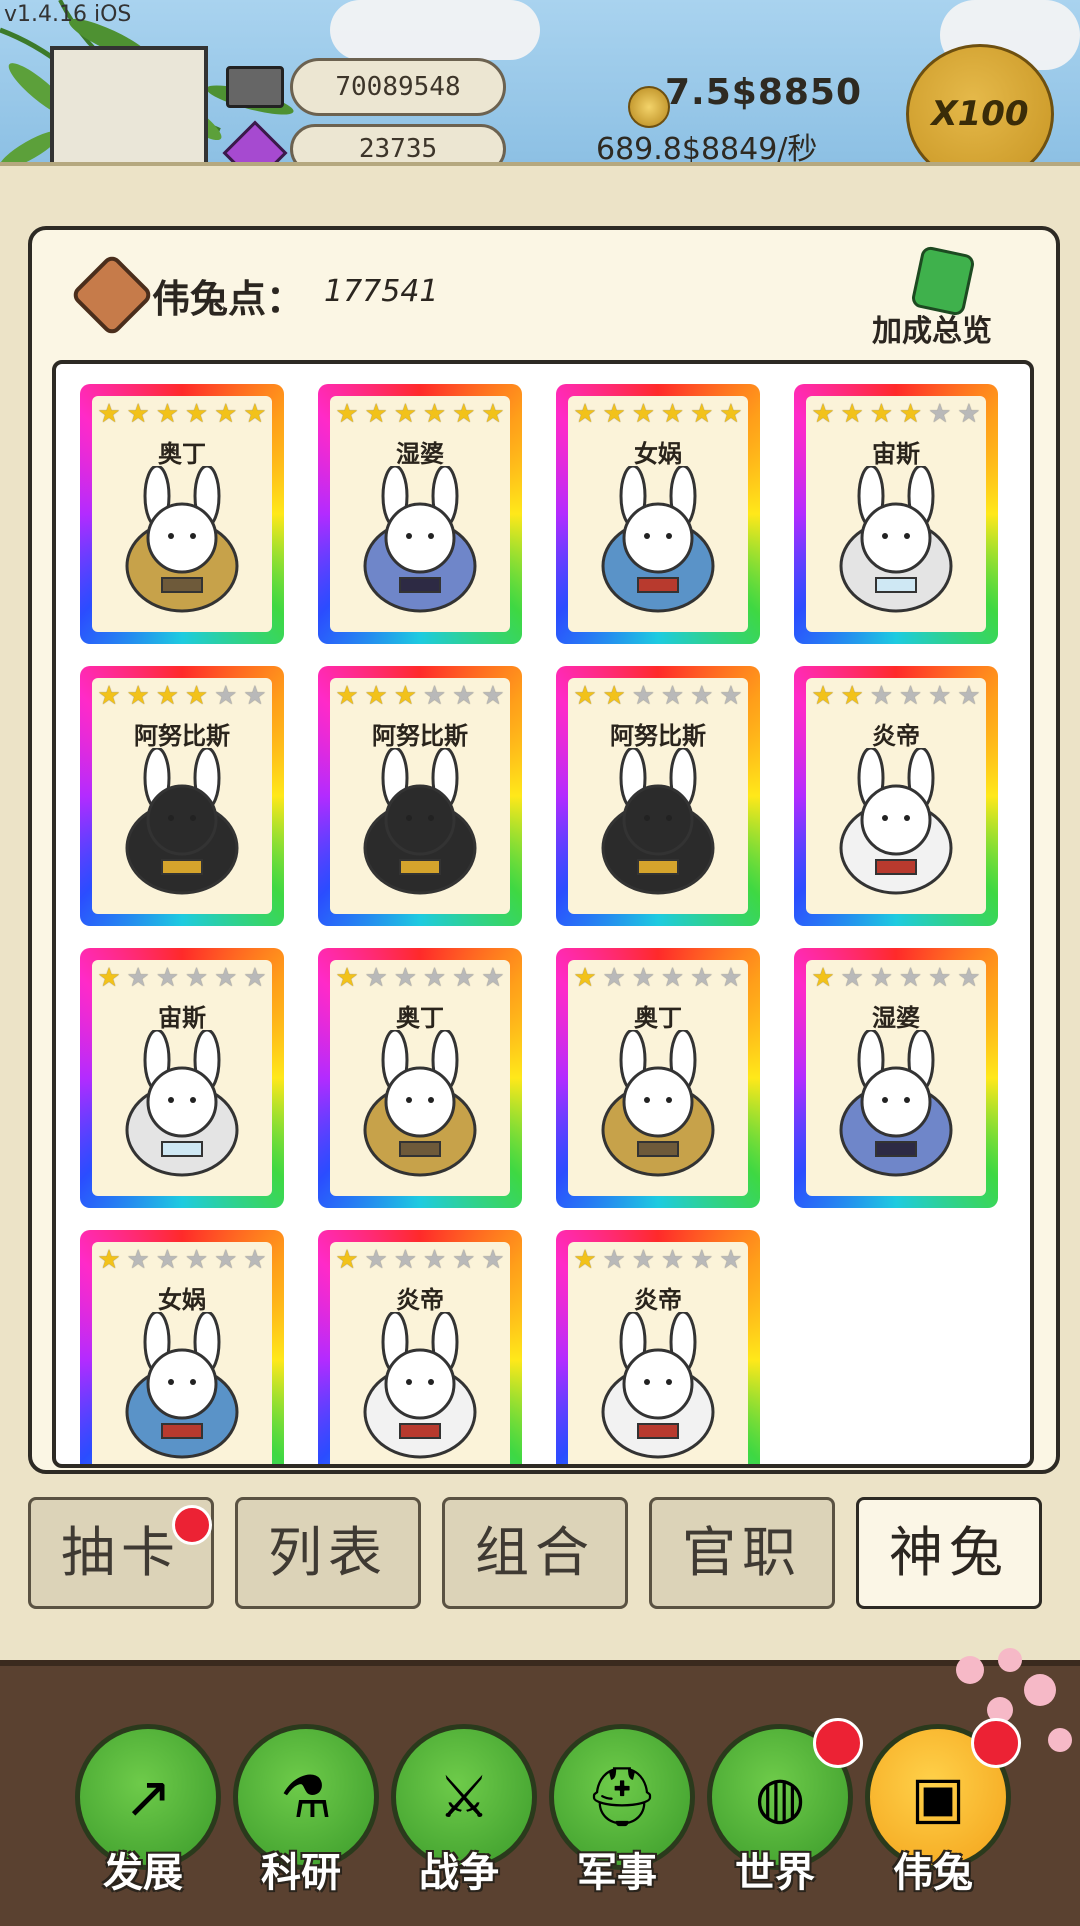 The width and height of the screenshot is (1080, 1926). I want to click on tab-1: 列表, so click(328, 1553).